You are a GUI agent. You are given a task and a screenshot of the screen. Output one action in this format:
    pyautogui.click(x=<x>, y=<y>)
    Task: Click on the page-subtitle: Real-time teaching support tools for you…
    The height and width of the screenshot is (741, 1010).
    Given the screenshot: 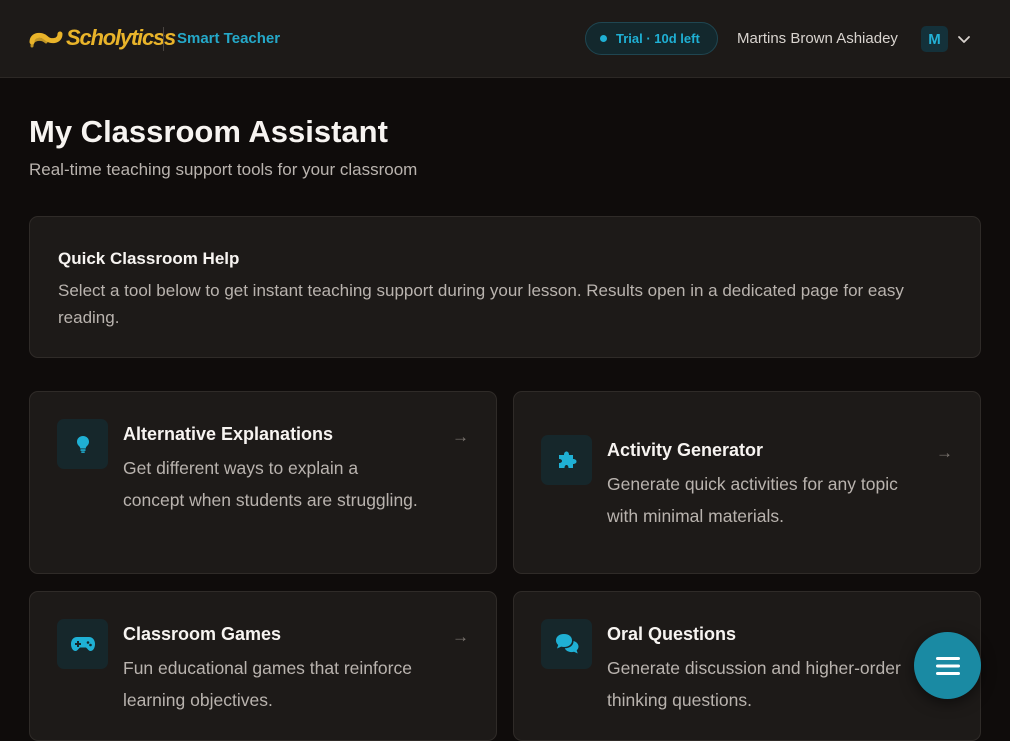 What is the action you would take?
    pyautogui.click(x=223, y=169)
    